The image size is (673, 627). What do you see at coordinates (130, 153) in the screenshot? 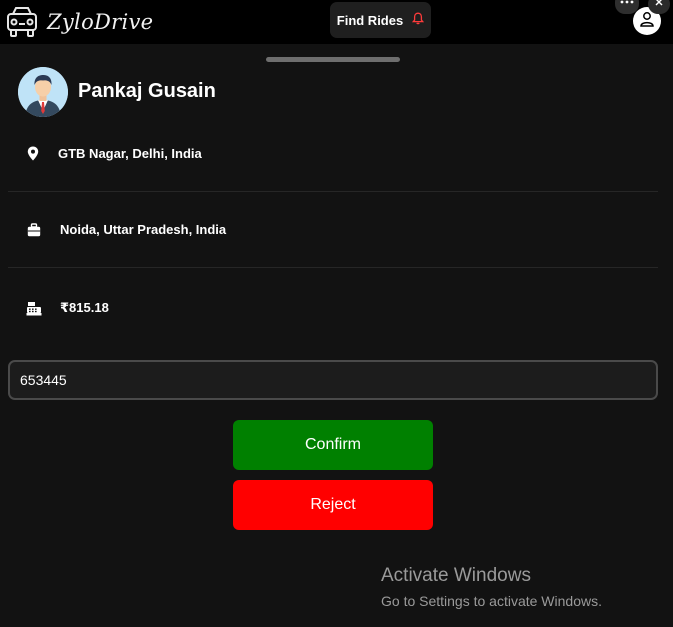
I see `pickup-location: GTB Nagar, Delhi, India` at bounding box center [130, 153].